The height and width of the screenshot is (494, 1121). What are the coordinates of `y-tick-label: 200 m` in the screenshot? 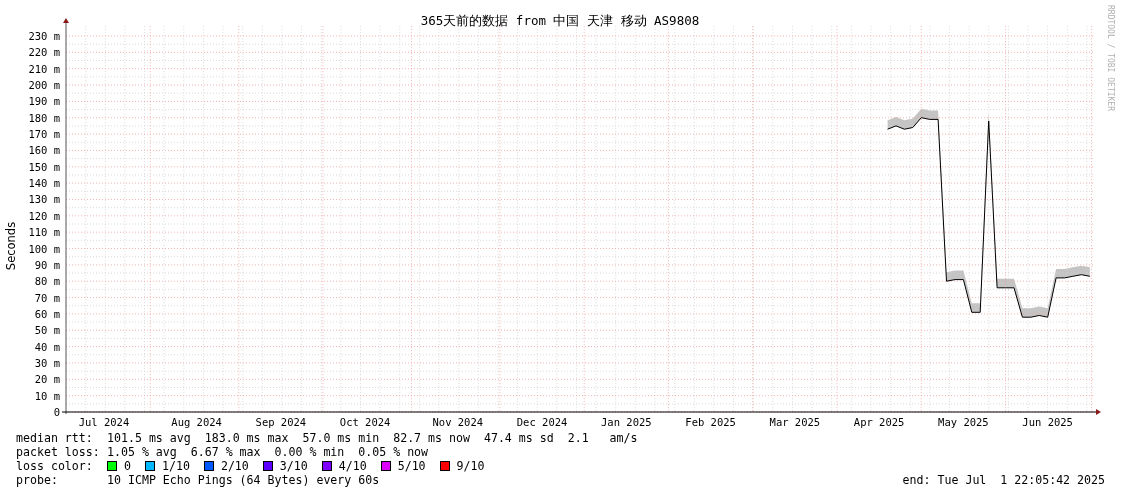 It's located at (44, 85).